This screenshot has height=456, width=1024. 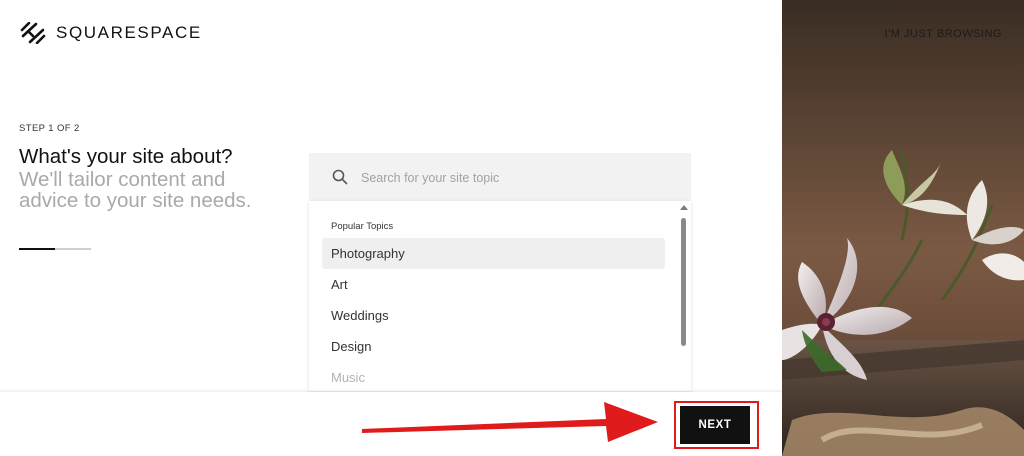 What do you see at coordinates (943, 34) in the screenshot?
I see `browse-link: I'M JUST BROWSING` at bounding box center [943, 34].